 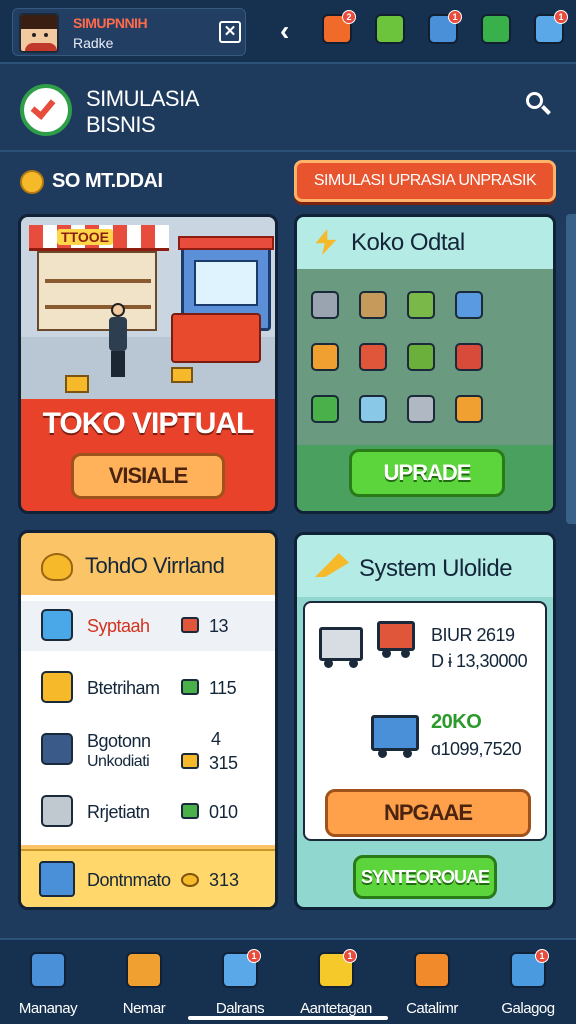 What do you see at coordinates (148, 476) in the screenshot?
I see `visit-store-button: VISIALE` at bounding box center [148, 476].